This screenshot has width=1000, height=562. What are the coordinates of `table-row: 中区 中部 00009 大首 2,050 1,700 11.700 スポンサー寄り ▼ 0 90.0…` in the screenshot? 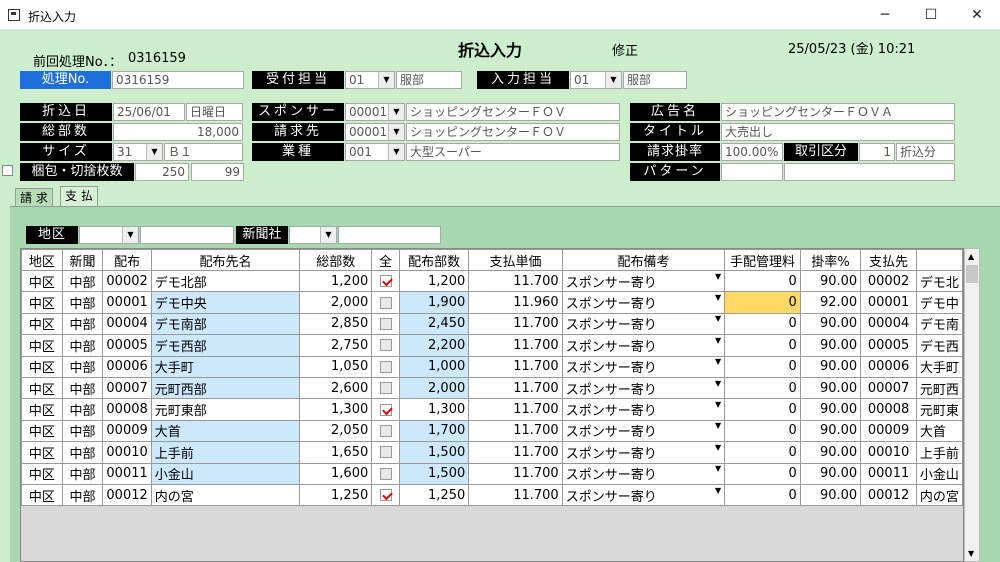 It's located at (492, 431).